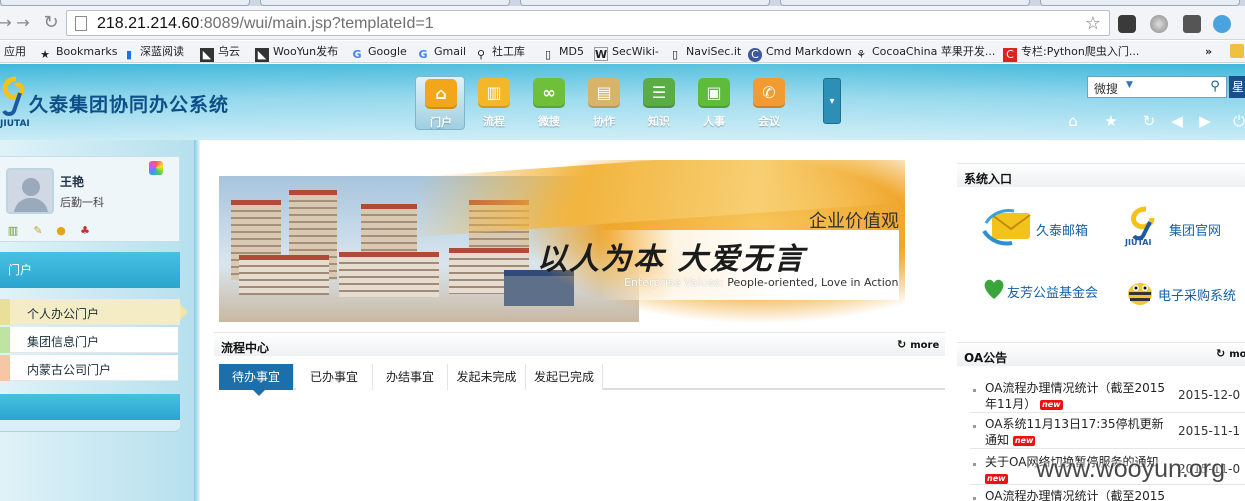 The width and height of the screenshot is (1245, 501). I want to click on org-chart-icon: ♣, so click(85, 231).